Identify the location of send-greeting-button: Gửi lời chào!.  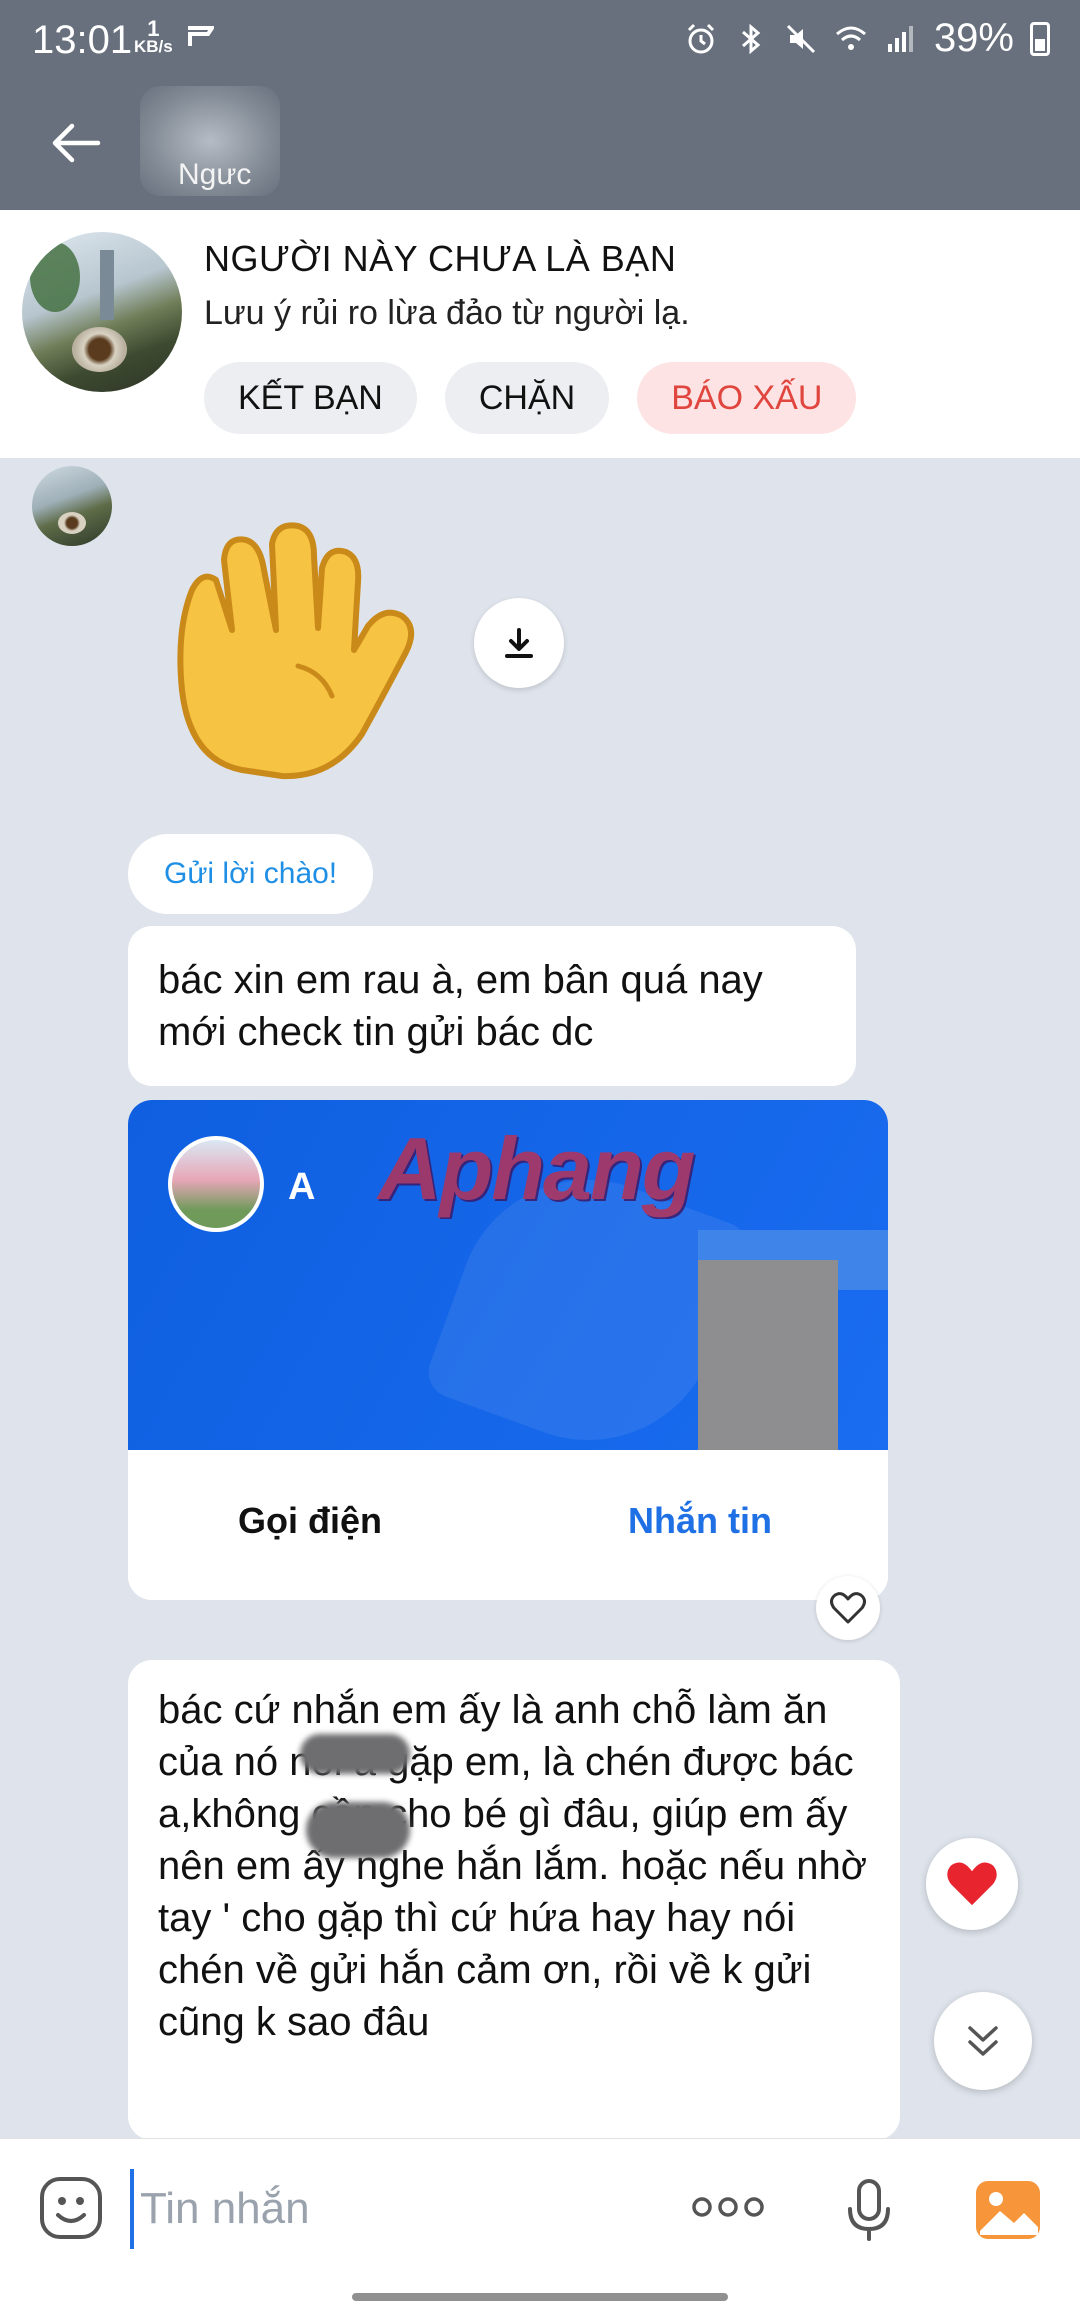
(251, 874).